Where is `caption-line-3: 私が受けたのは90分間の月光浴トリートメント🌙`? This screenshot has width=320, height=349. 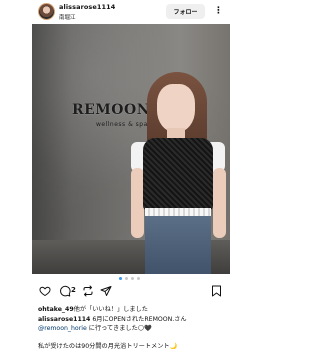 caption-line-3: 私が受けたのは90分間の月光浴トリートメント🌙 is located at coordinates (108, 346).